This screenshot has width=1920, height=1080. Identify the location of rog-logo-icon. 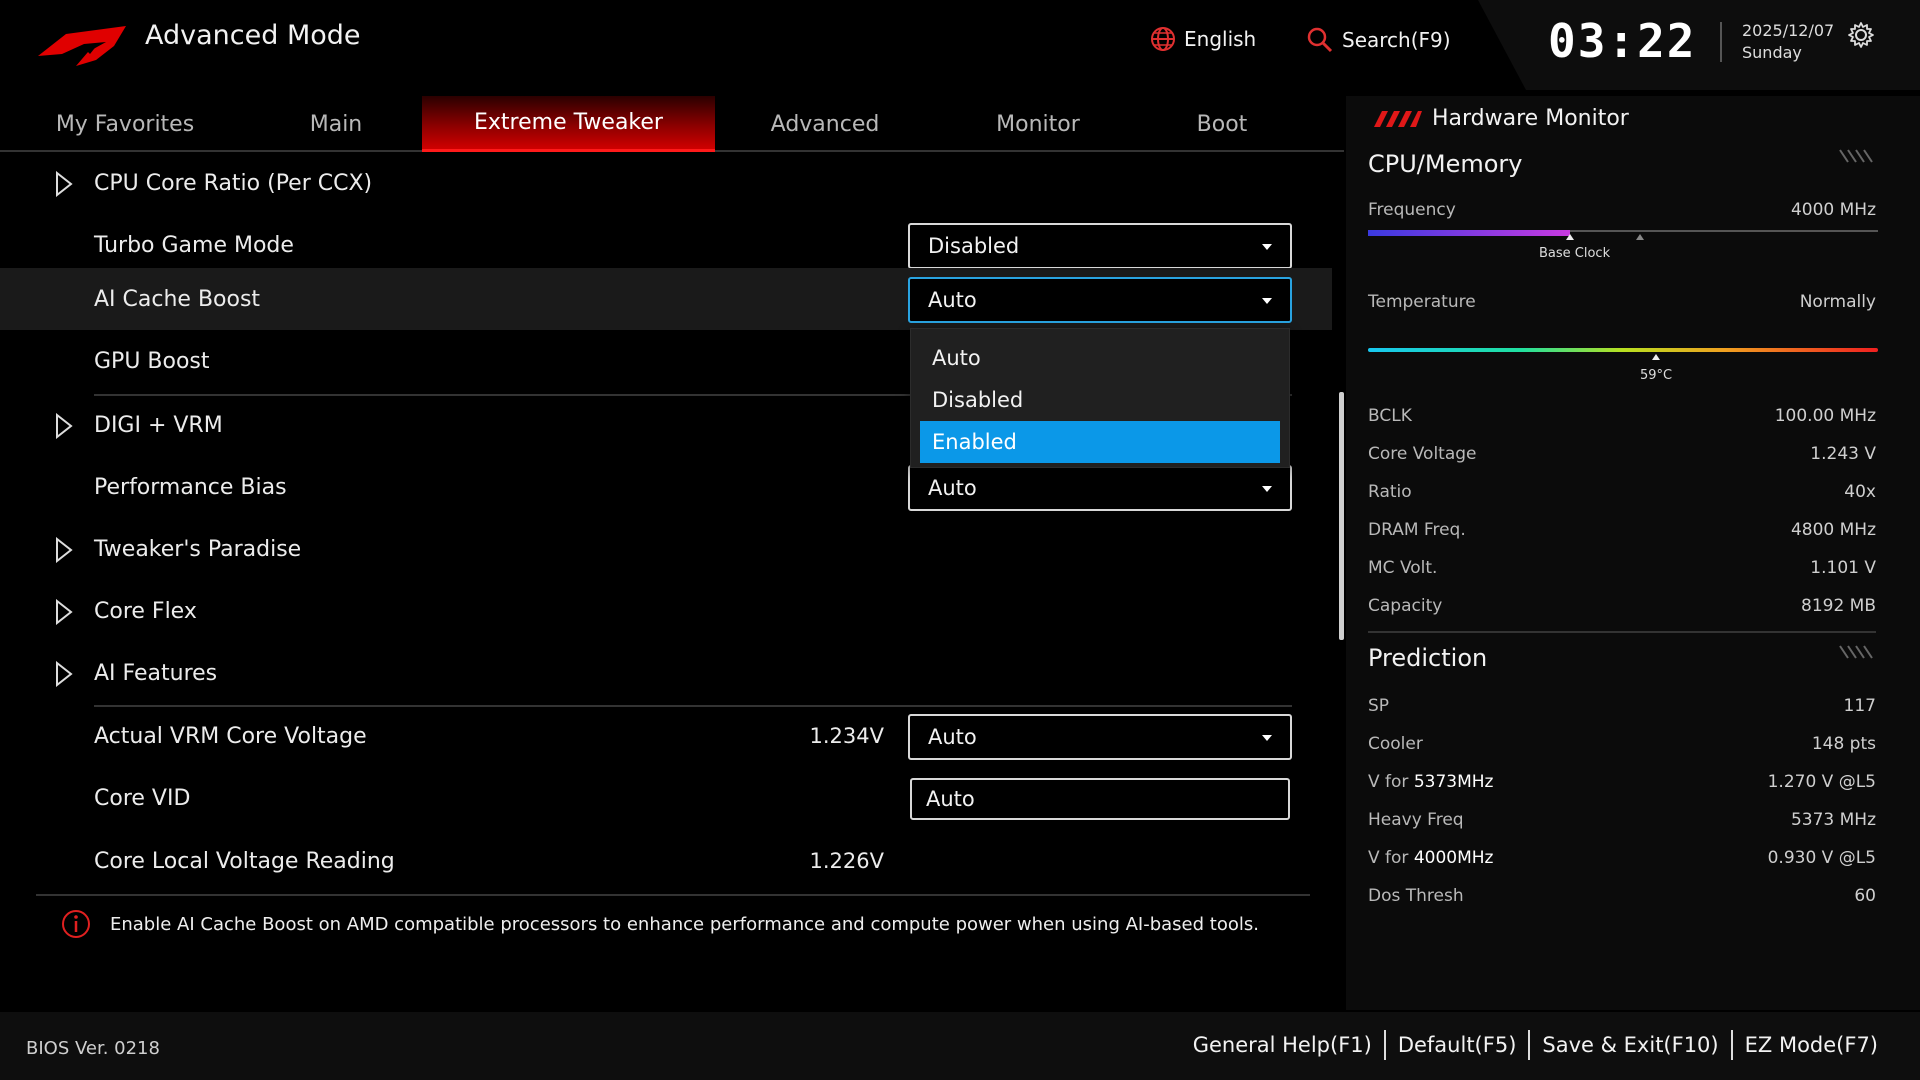
(82, 46).